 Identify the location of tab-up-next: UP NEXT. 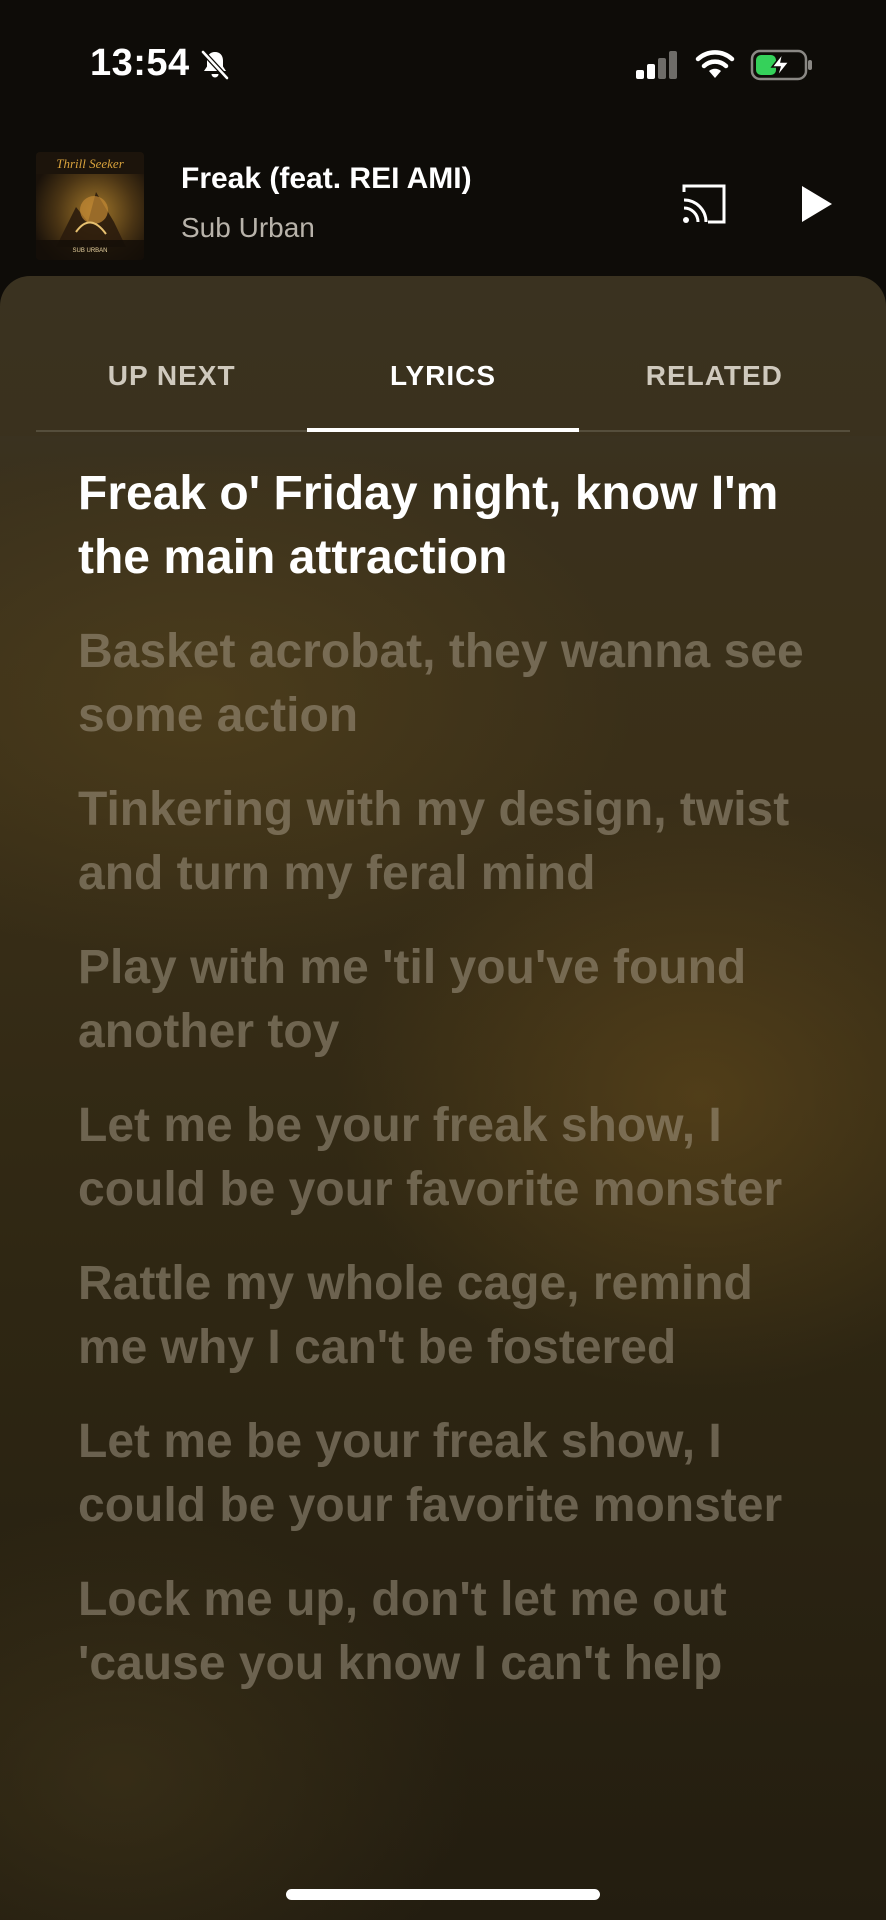
(171, 393).